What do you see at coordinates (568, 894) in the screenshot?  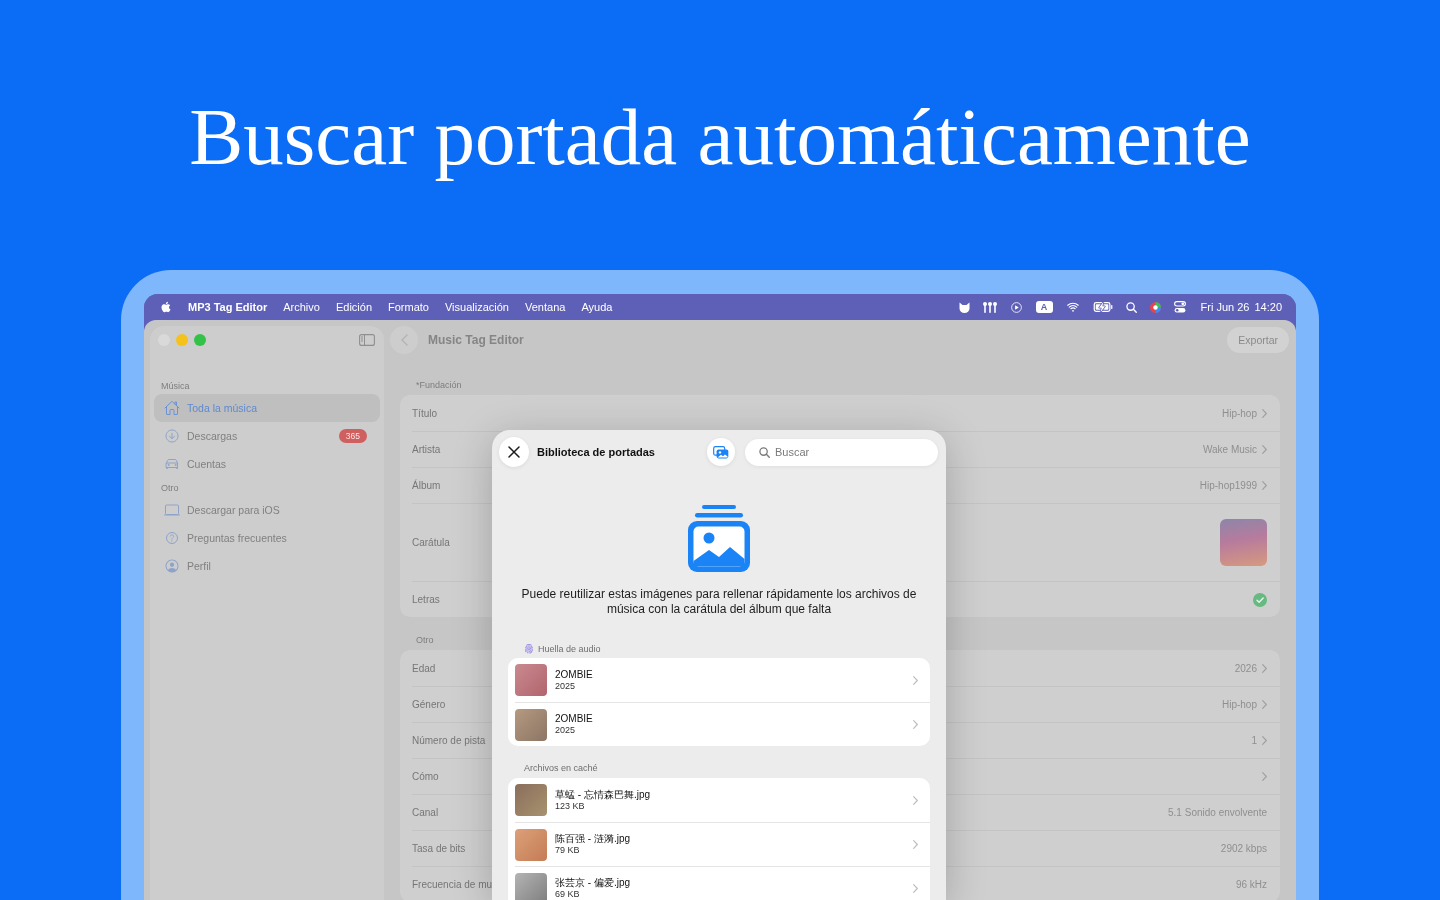 I see `item-subtitle: 69 KB` at bounding box center [568, 894].